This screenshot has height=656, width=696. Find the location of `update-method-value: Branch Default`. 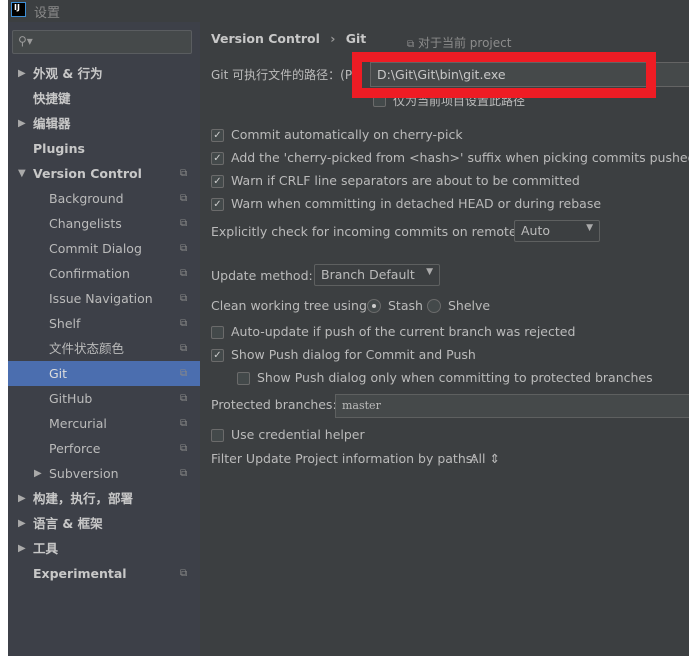

update-method-value: Branch Default is located at coordinates (368, 274).